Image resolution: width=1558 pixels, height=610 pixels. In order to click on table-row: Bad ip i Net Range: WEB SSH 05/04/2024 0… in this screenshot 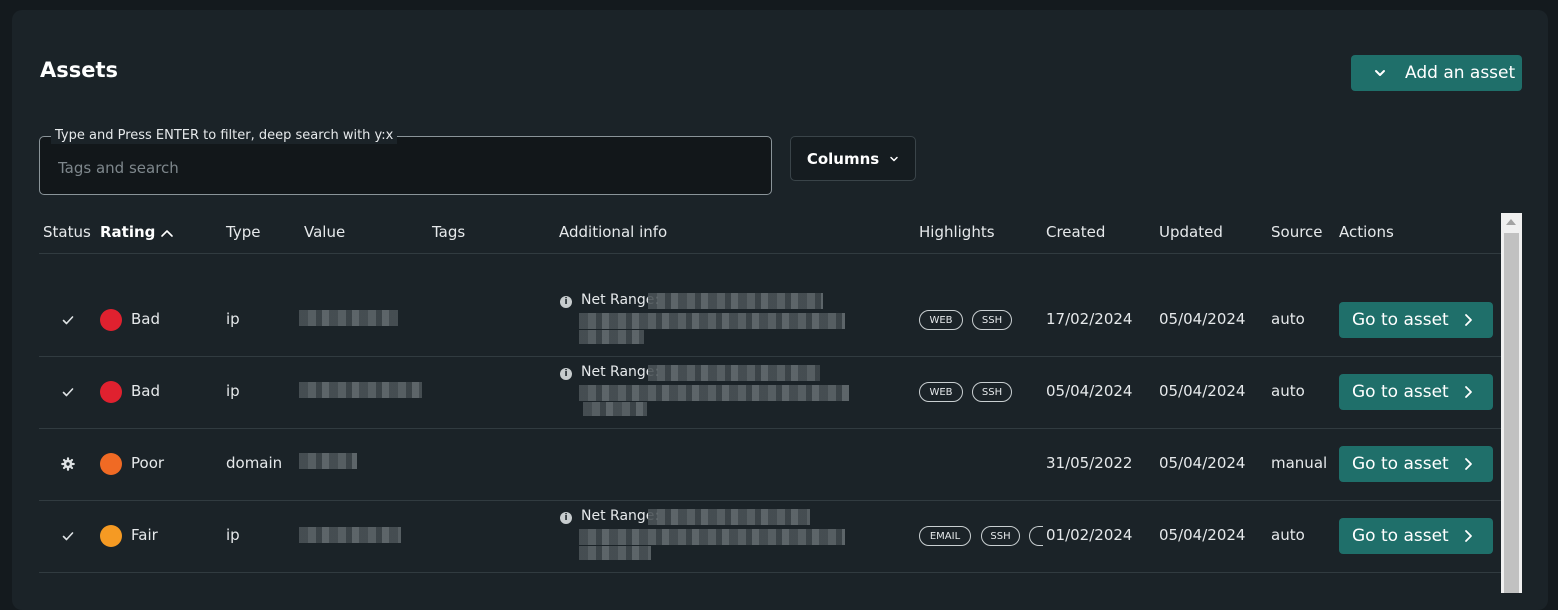, I will do `click(779, 392)`.